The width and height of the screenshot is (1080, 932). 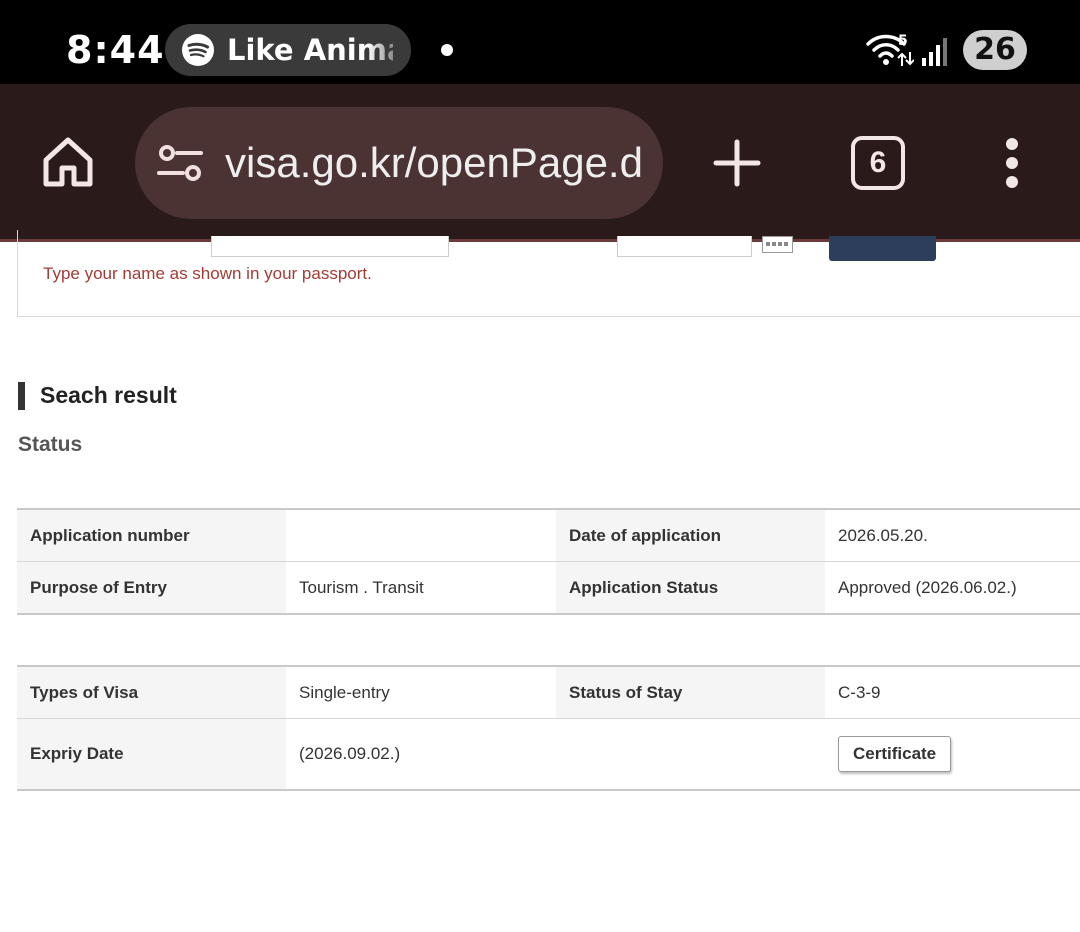 What do you see at coordinates (690, 692) in the screenshot?
I see `label-status-of-stay: Status of Stay` at bounding box center [690, 692].